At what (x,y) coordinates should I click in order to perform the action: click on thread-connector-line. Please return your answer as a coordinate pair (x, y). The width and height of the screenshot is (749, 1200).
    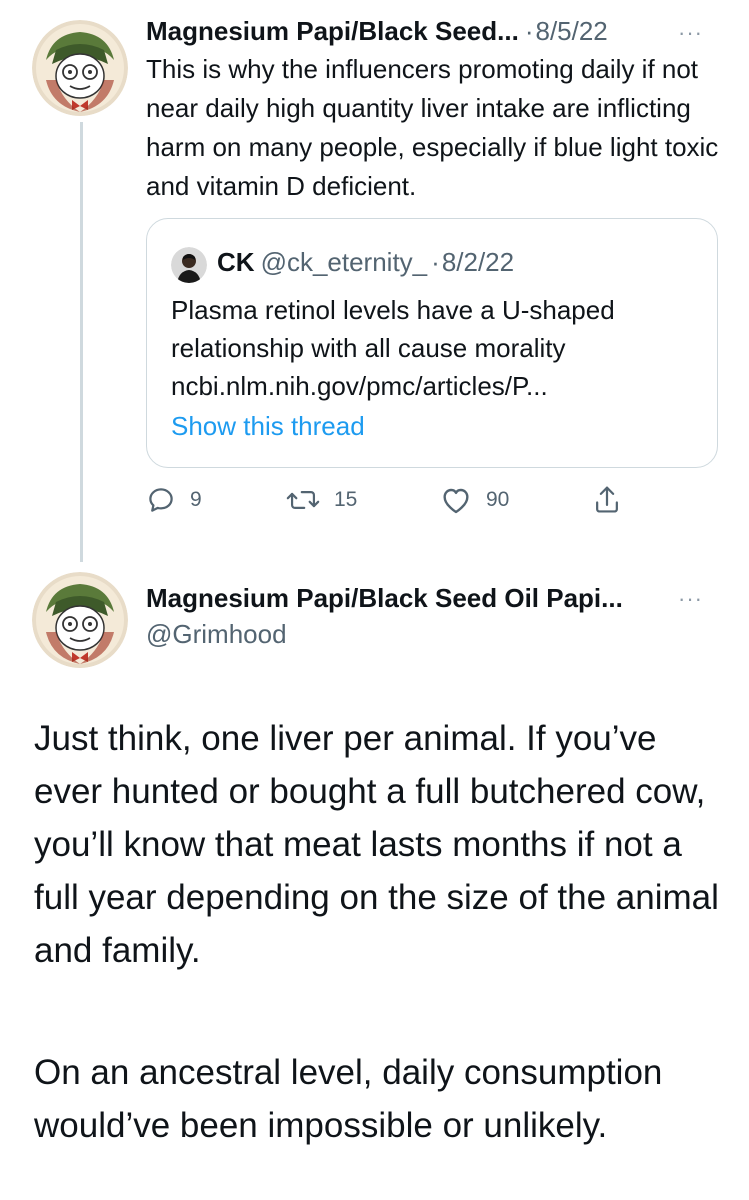
    Looking at the image, I should click on (81, 342).